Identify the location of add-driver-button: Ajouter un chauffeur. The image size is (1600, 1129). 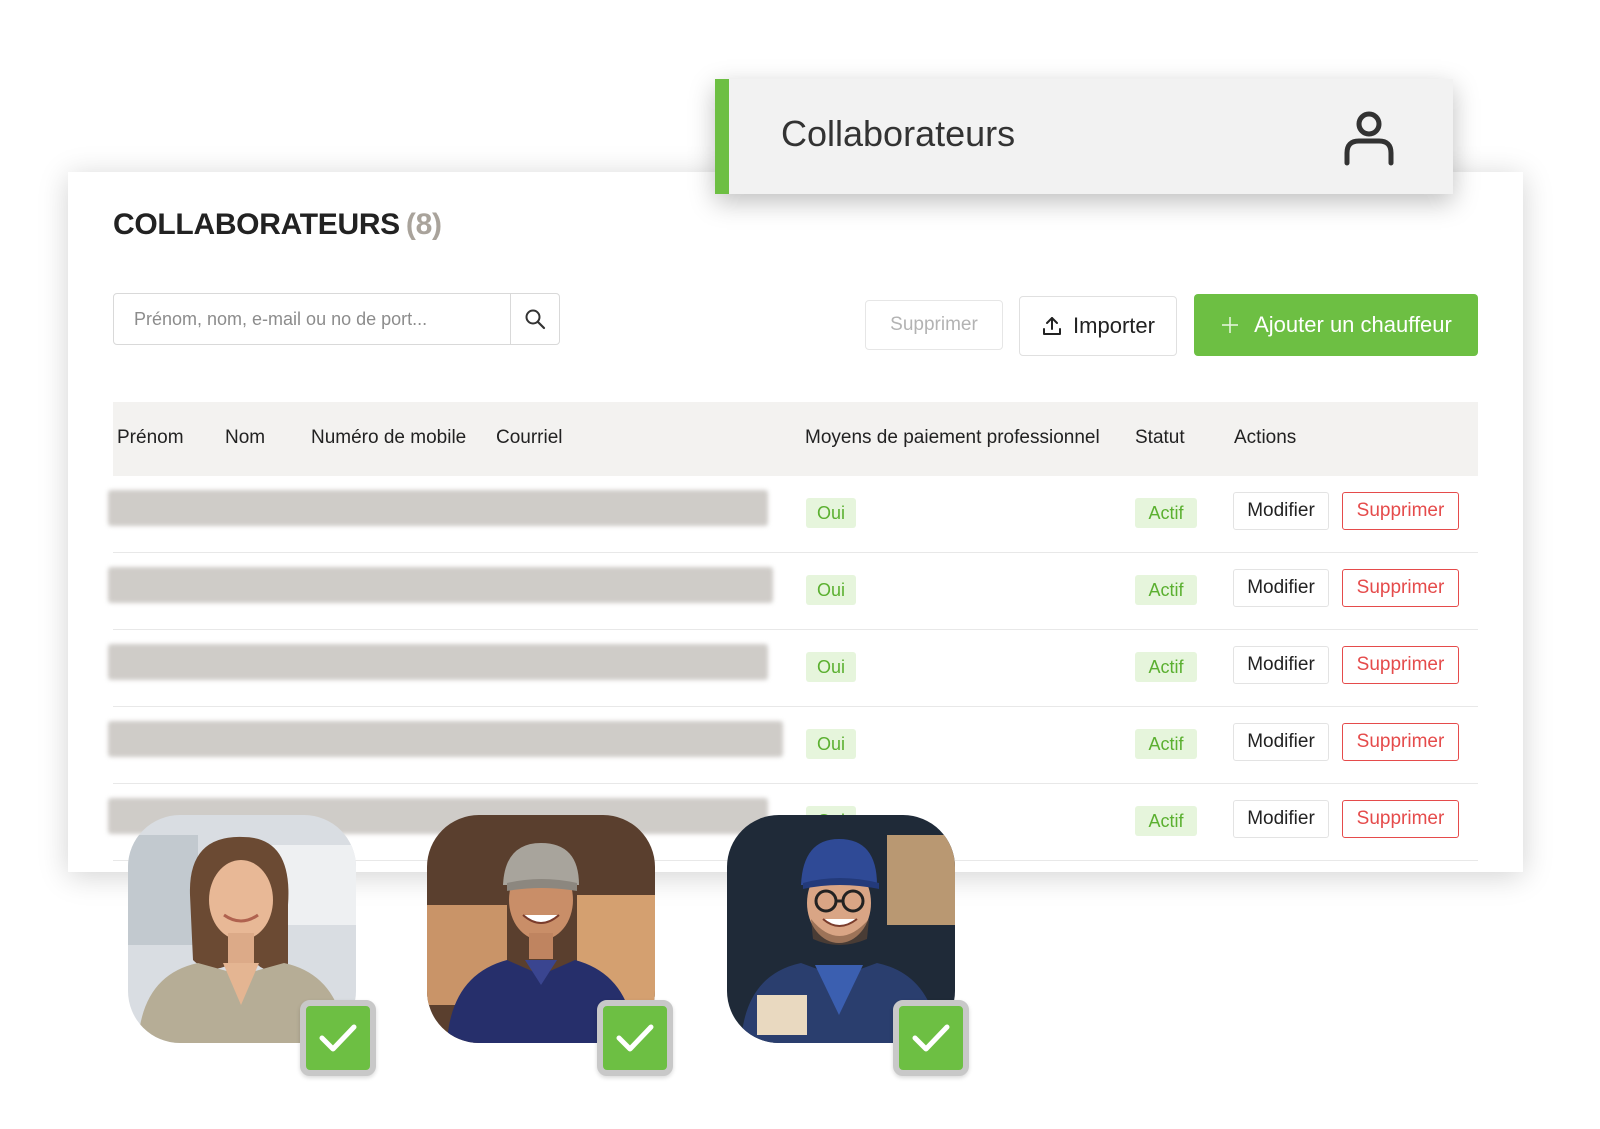
(1336, 325).